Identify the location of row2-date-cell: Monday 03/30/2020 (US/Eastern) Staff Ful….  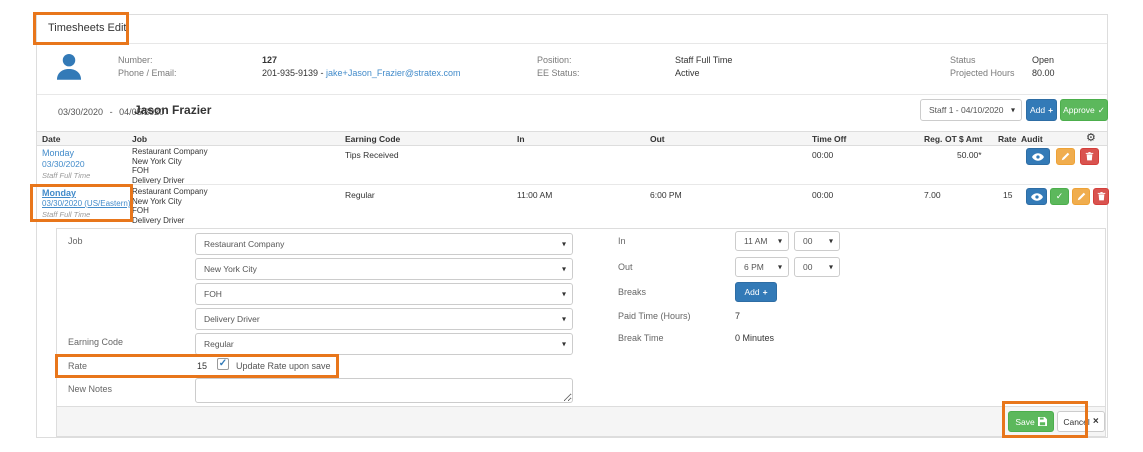
(86, 203).